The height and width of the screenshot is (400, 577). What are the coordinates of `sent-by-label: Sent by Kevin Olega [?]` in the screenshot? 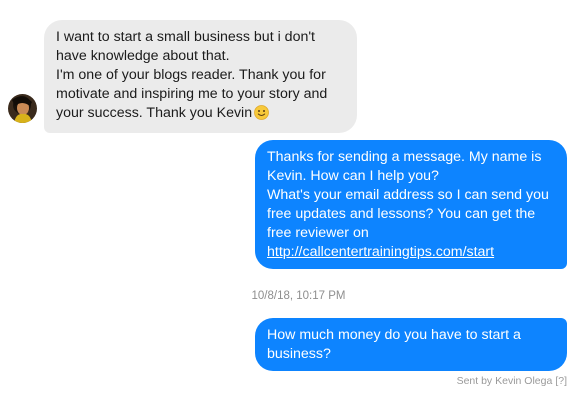 It's located at (512, 381).